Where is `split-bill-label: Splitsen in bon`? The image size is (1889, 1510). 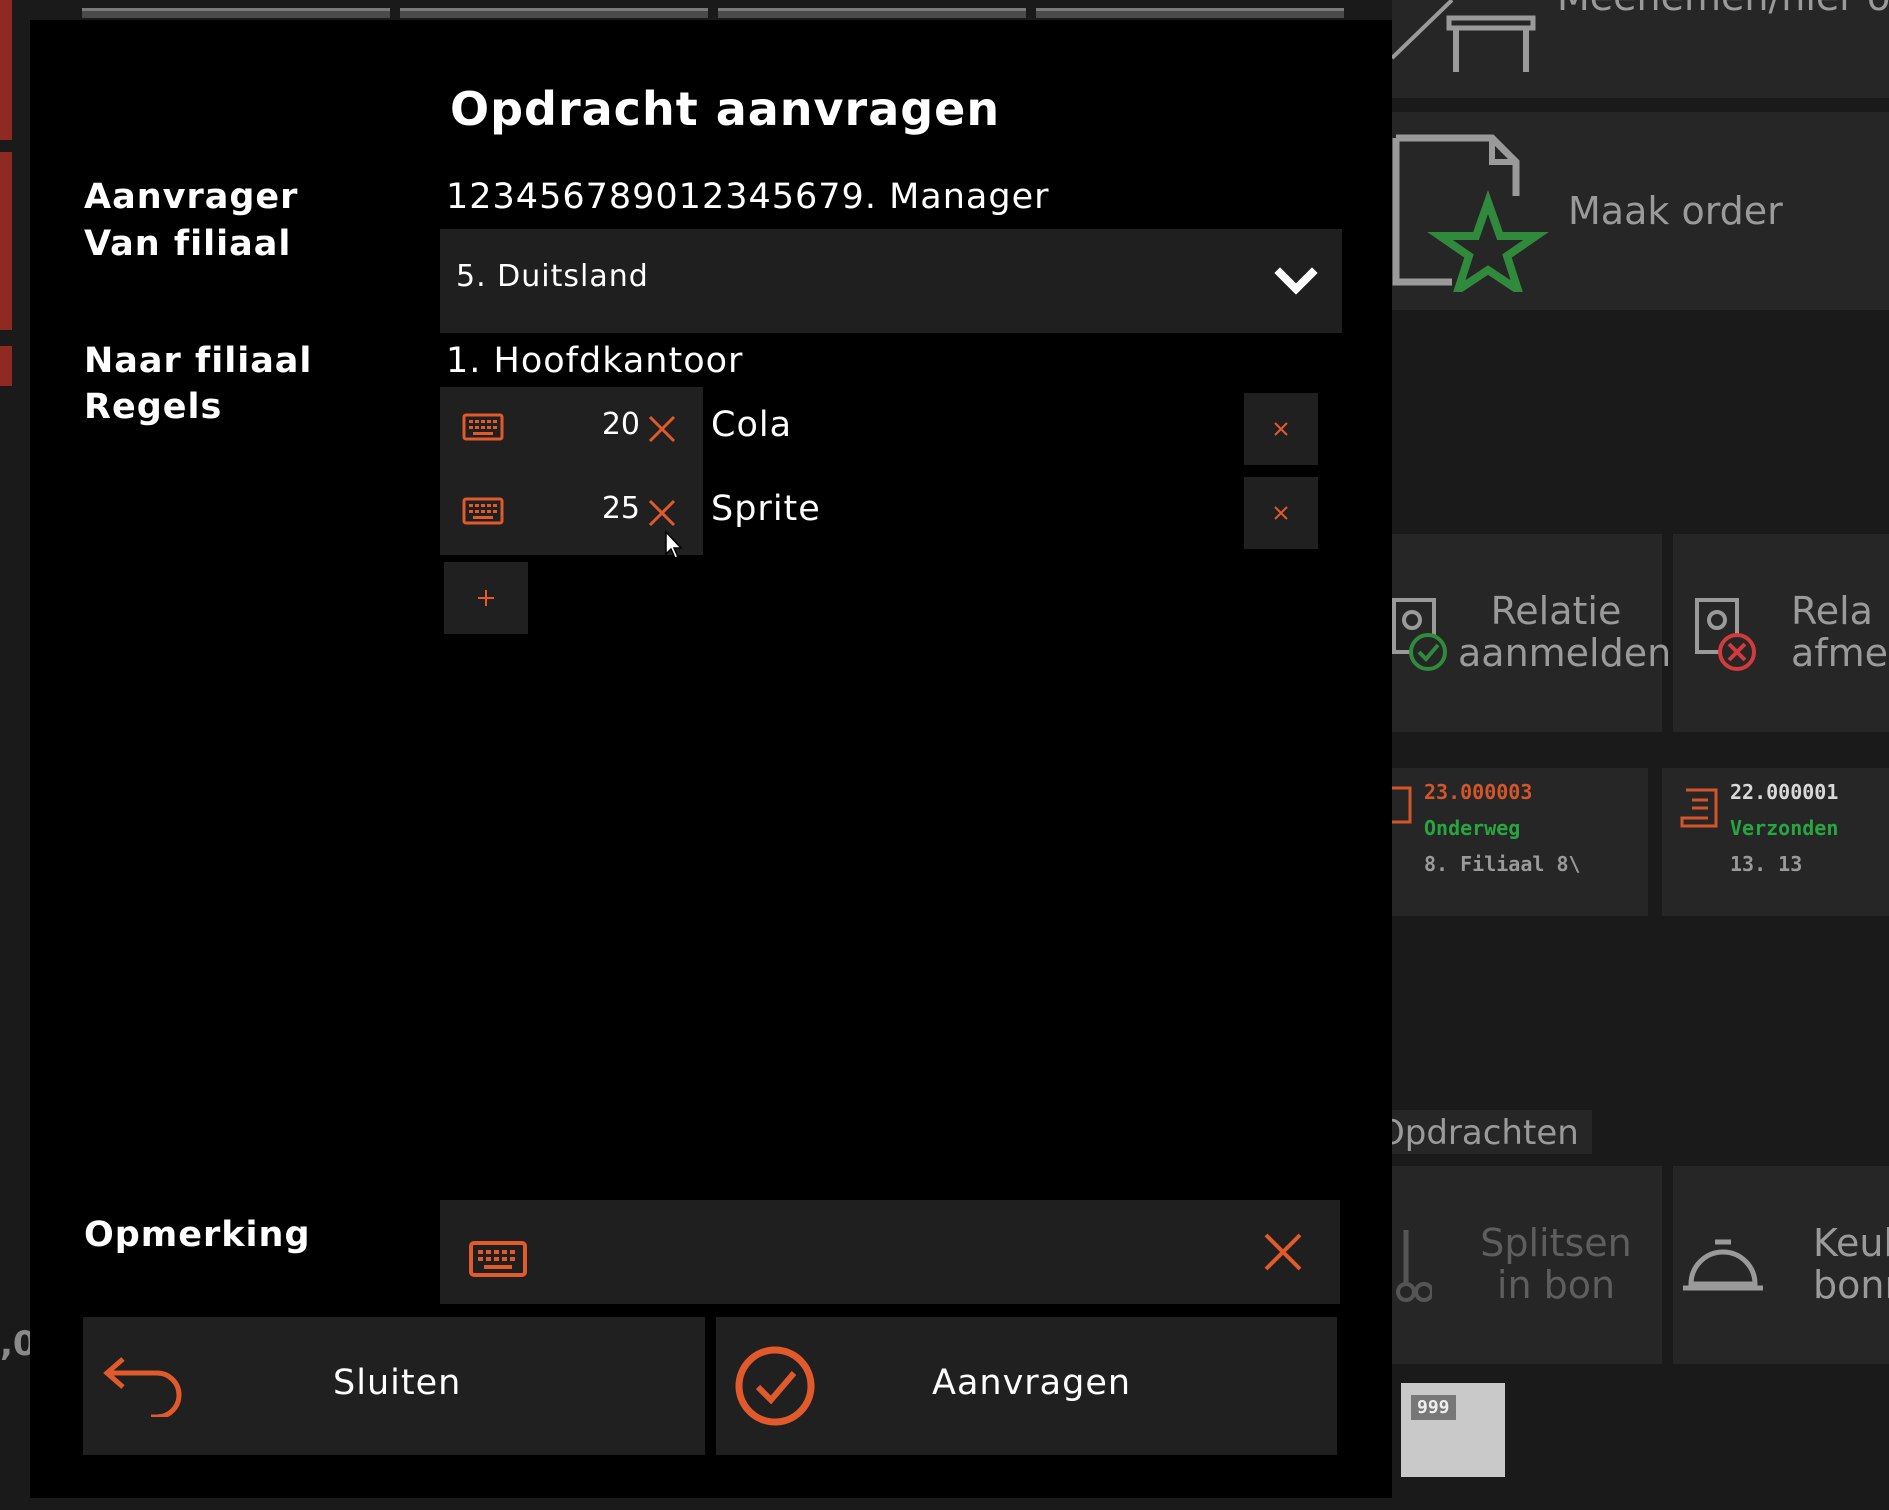
split-bill-label: Splitsen in bon is located at coordinates (1556, 1264).